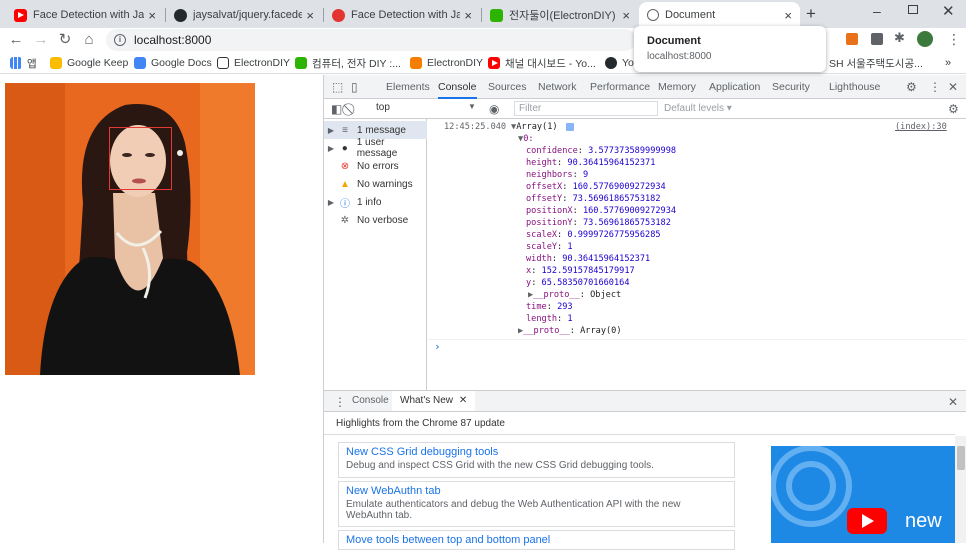  What do you see at coordinates (921, 127) in the screenshot?
I see `log-source-link: (index):30` at bounding box center [921, 127].